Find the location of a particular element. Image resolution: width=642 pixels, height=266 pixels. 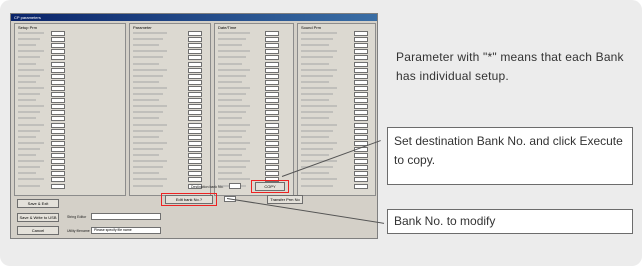

save-exit-button: Save & Exit is located at coordinates (38, 203).